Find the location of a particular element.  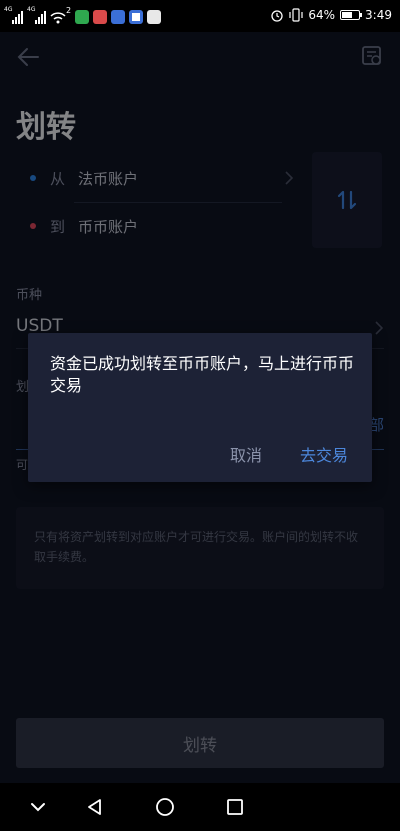

dialog-message: 资金已成功划转至币币账户，马上进行币币交易 is located at coordinates (202, 374).